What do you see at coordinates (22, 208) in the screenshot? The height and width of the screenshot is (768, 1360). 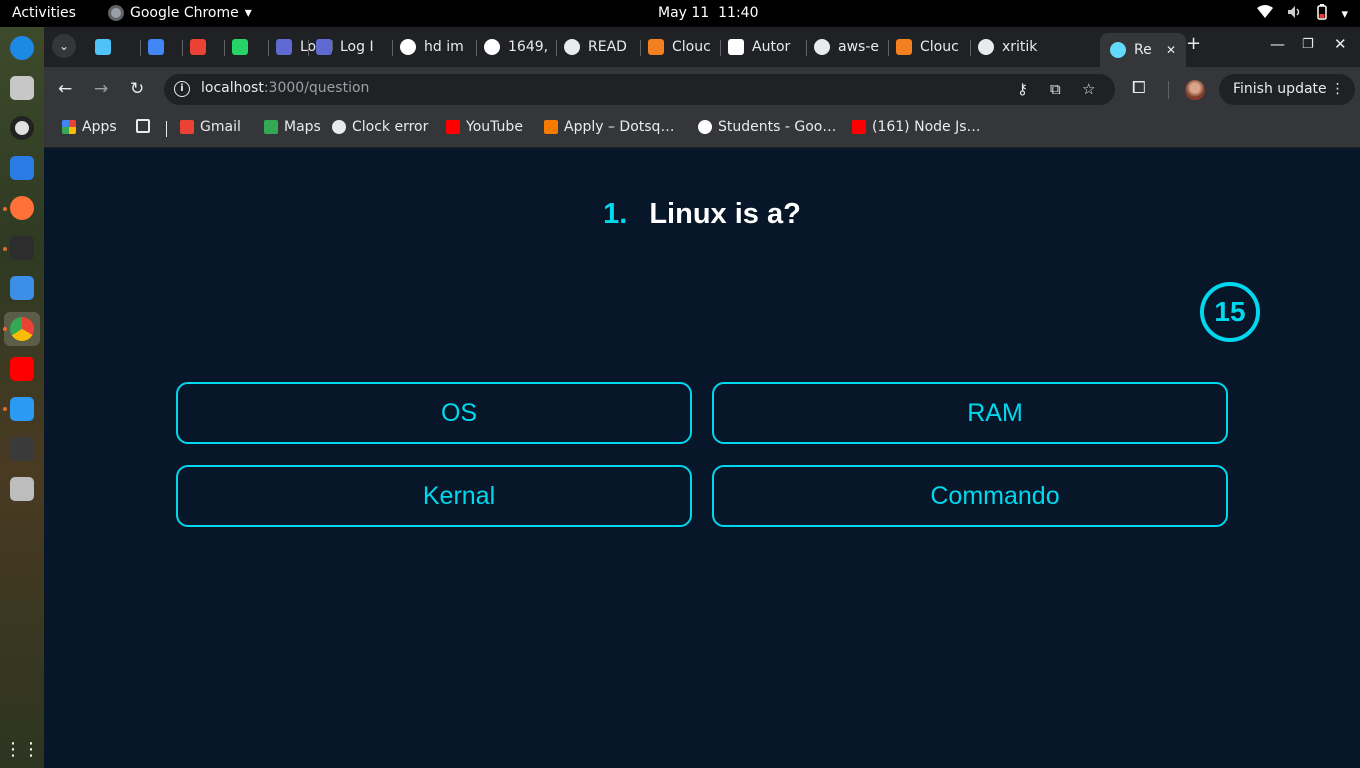 I see `firefox-icon` at bounding box center [22, 208].